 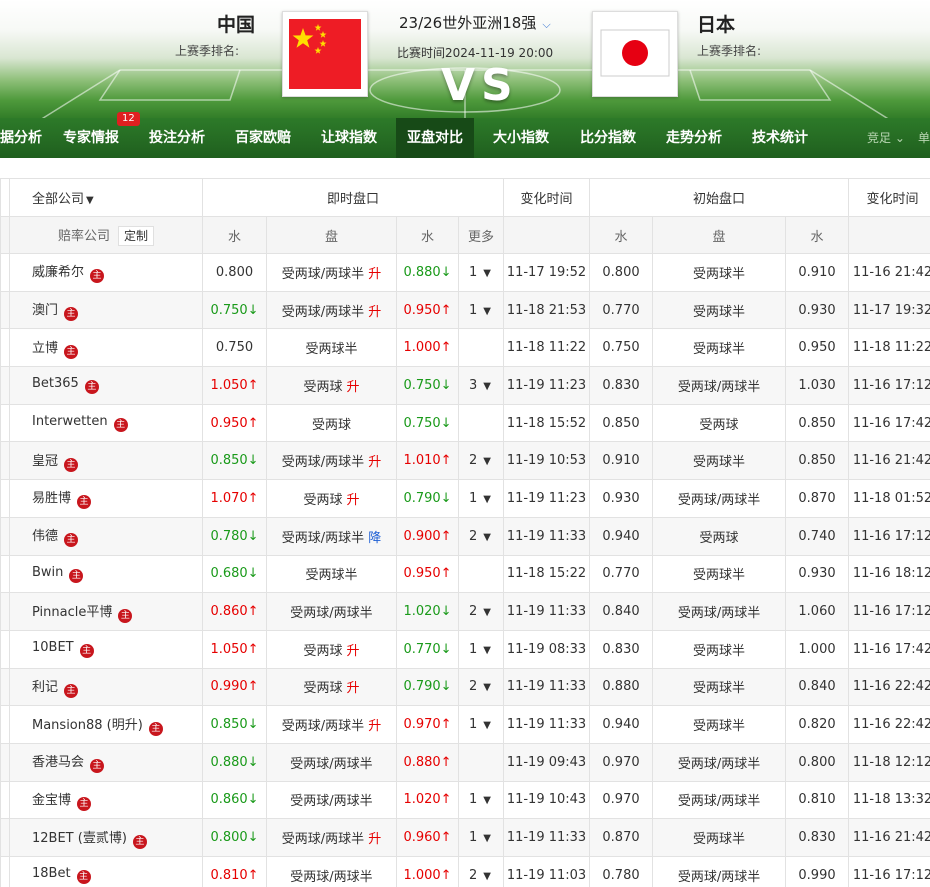 I want to click on more-count: 3, so click(x=473, y=385).